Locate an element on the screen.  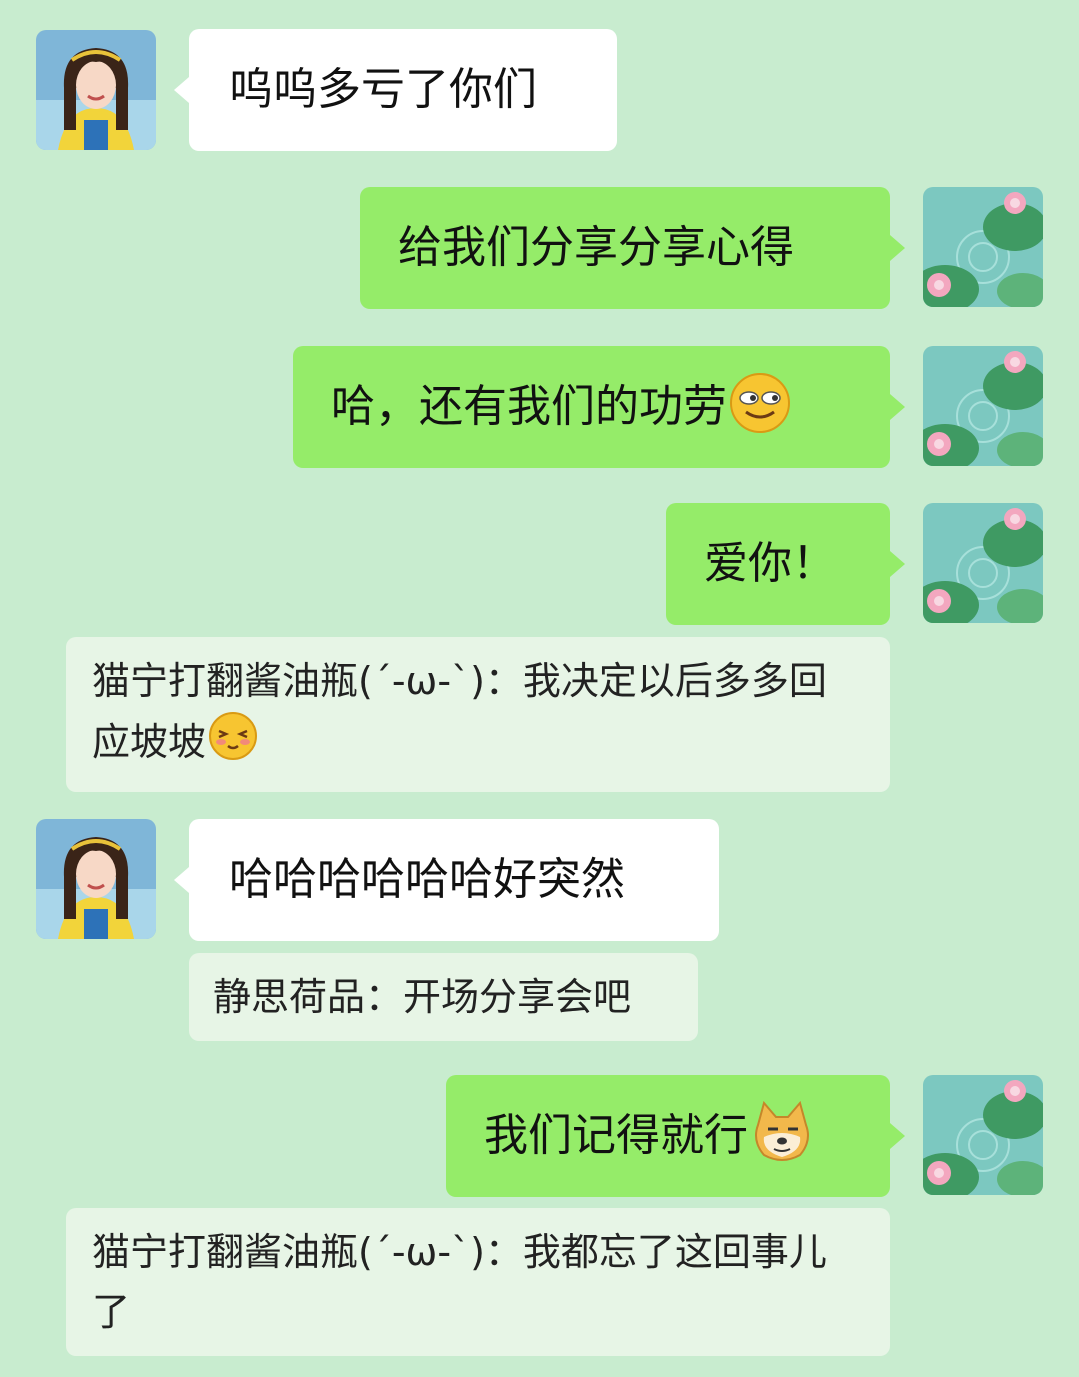
doge-emoji is located at coordinates (782, 1135).